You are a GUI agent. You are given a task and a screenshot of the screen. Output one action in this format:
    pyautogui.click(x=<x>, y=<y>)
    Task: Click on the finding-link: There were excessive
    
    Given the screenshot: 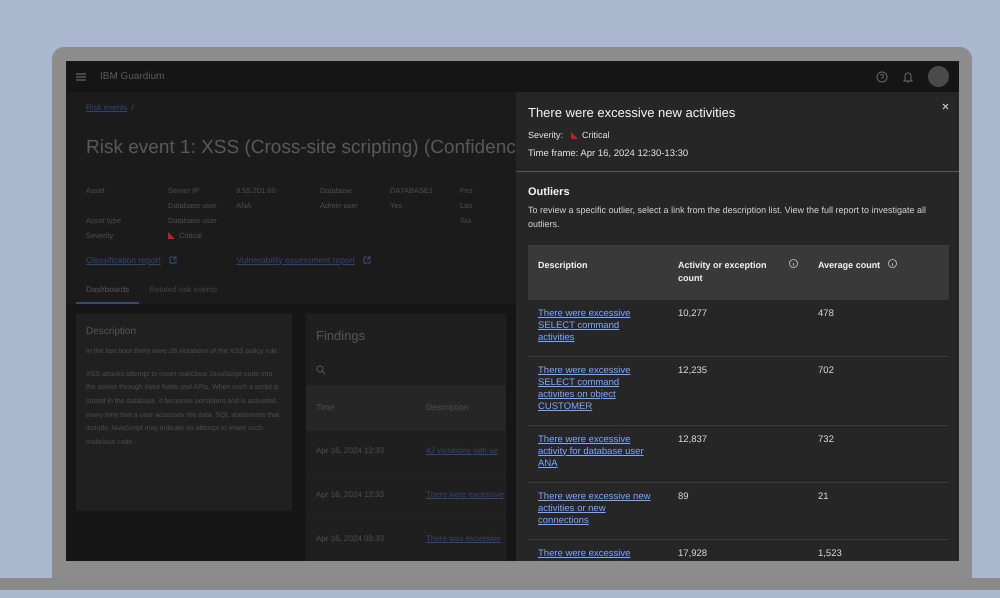 What is the action you would take?
    pyautogui.click(x=460, y=495)
    